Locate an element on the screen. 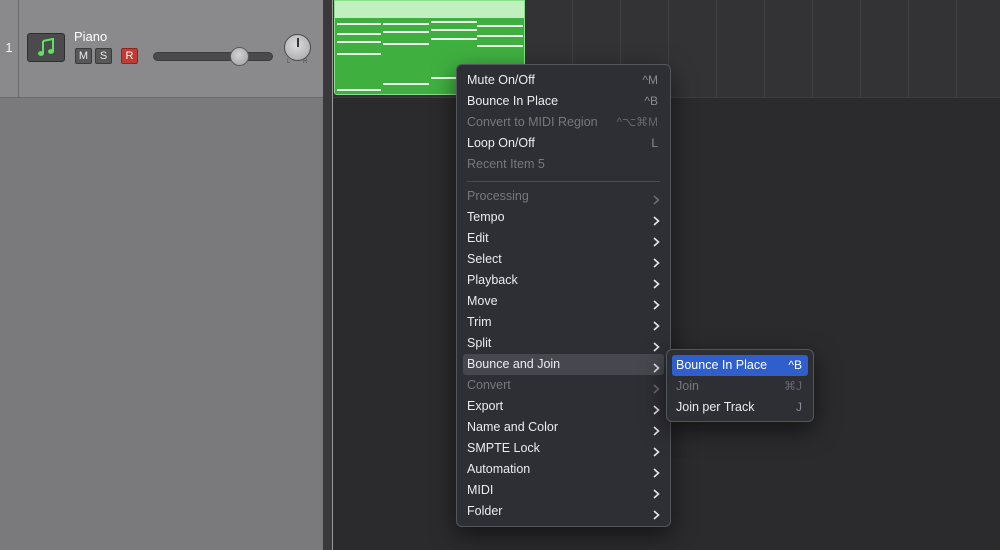  menu-item-label: Convert is located at coordinates (489, 385).